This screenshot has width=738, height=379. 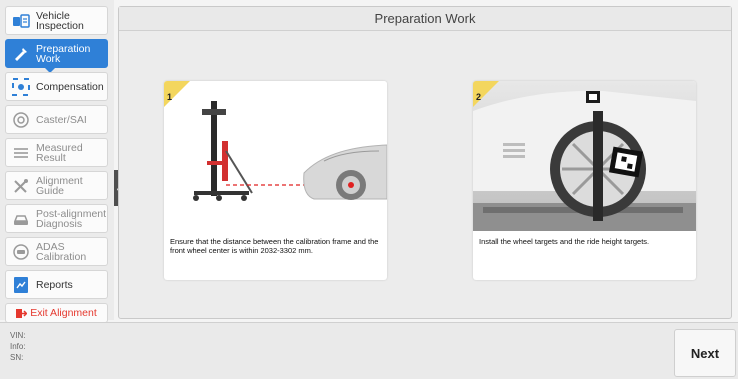 What do you see at coordinates (21, 21) in the screenshot?
I see `vehicle-inspection-icon` at bounding box center [21, 21].